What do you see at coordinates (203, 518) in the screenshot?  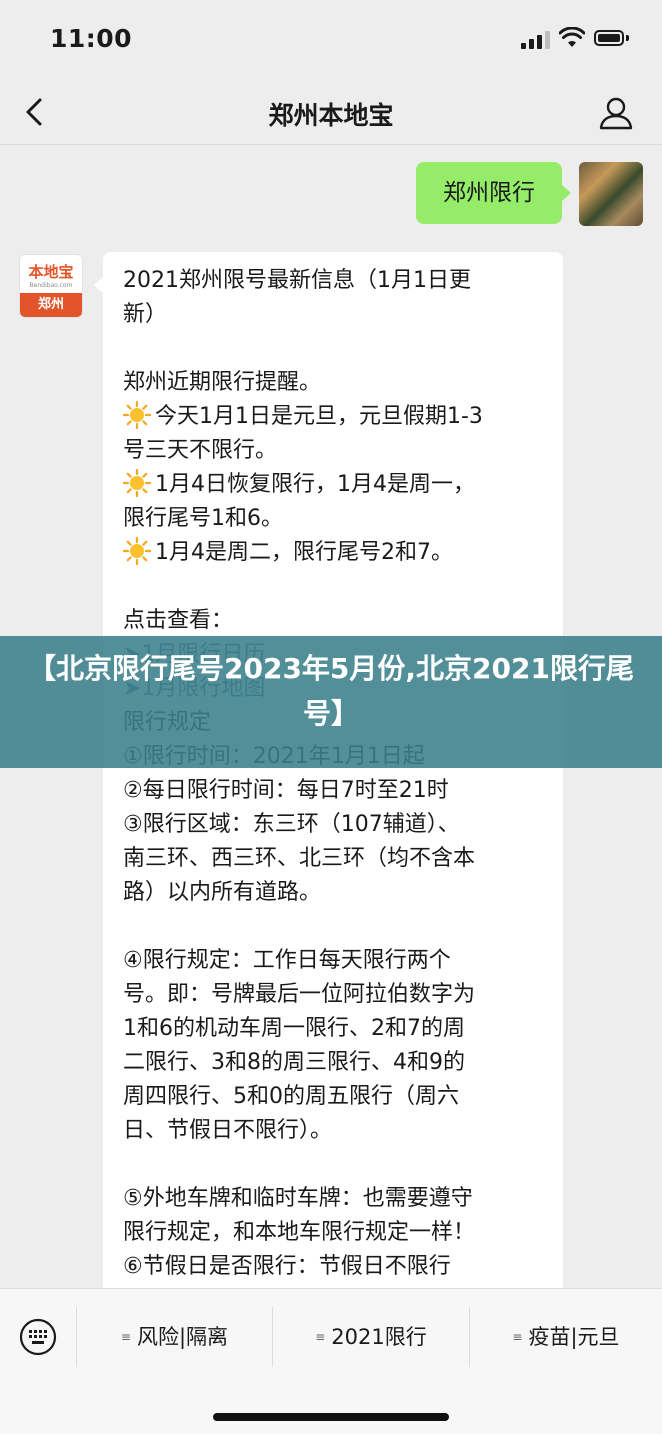 I see `message-line-text: 限行尾号1和6。` at bounding box center [203, 518].